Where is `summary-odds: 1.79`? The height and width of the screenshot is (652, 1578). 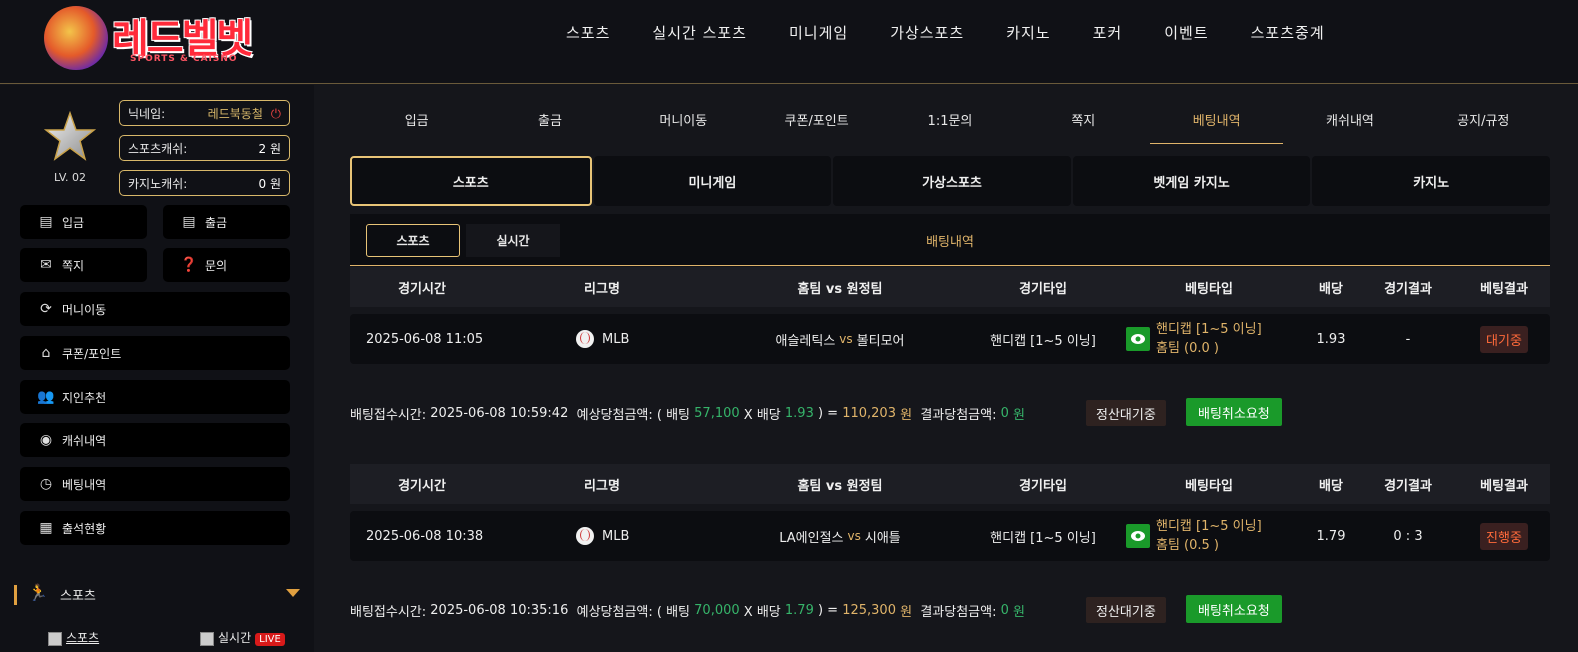
summary-odds: 1.79 is located at coordinates (799, 610).